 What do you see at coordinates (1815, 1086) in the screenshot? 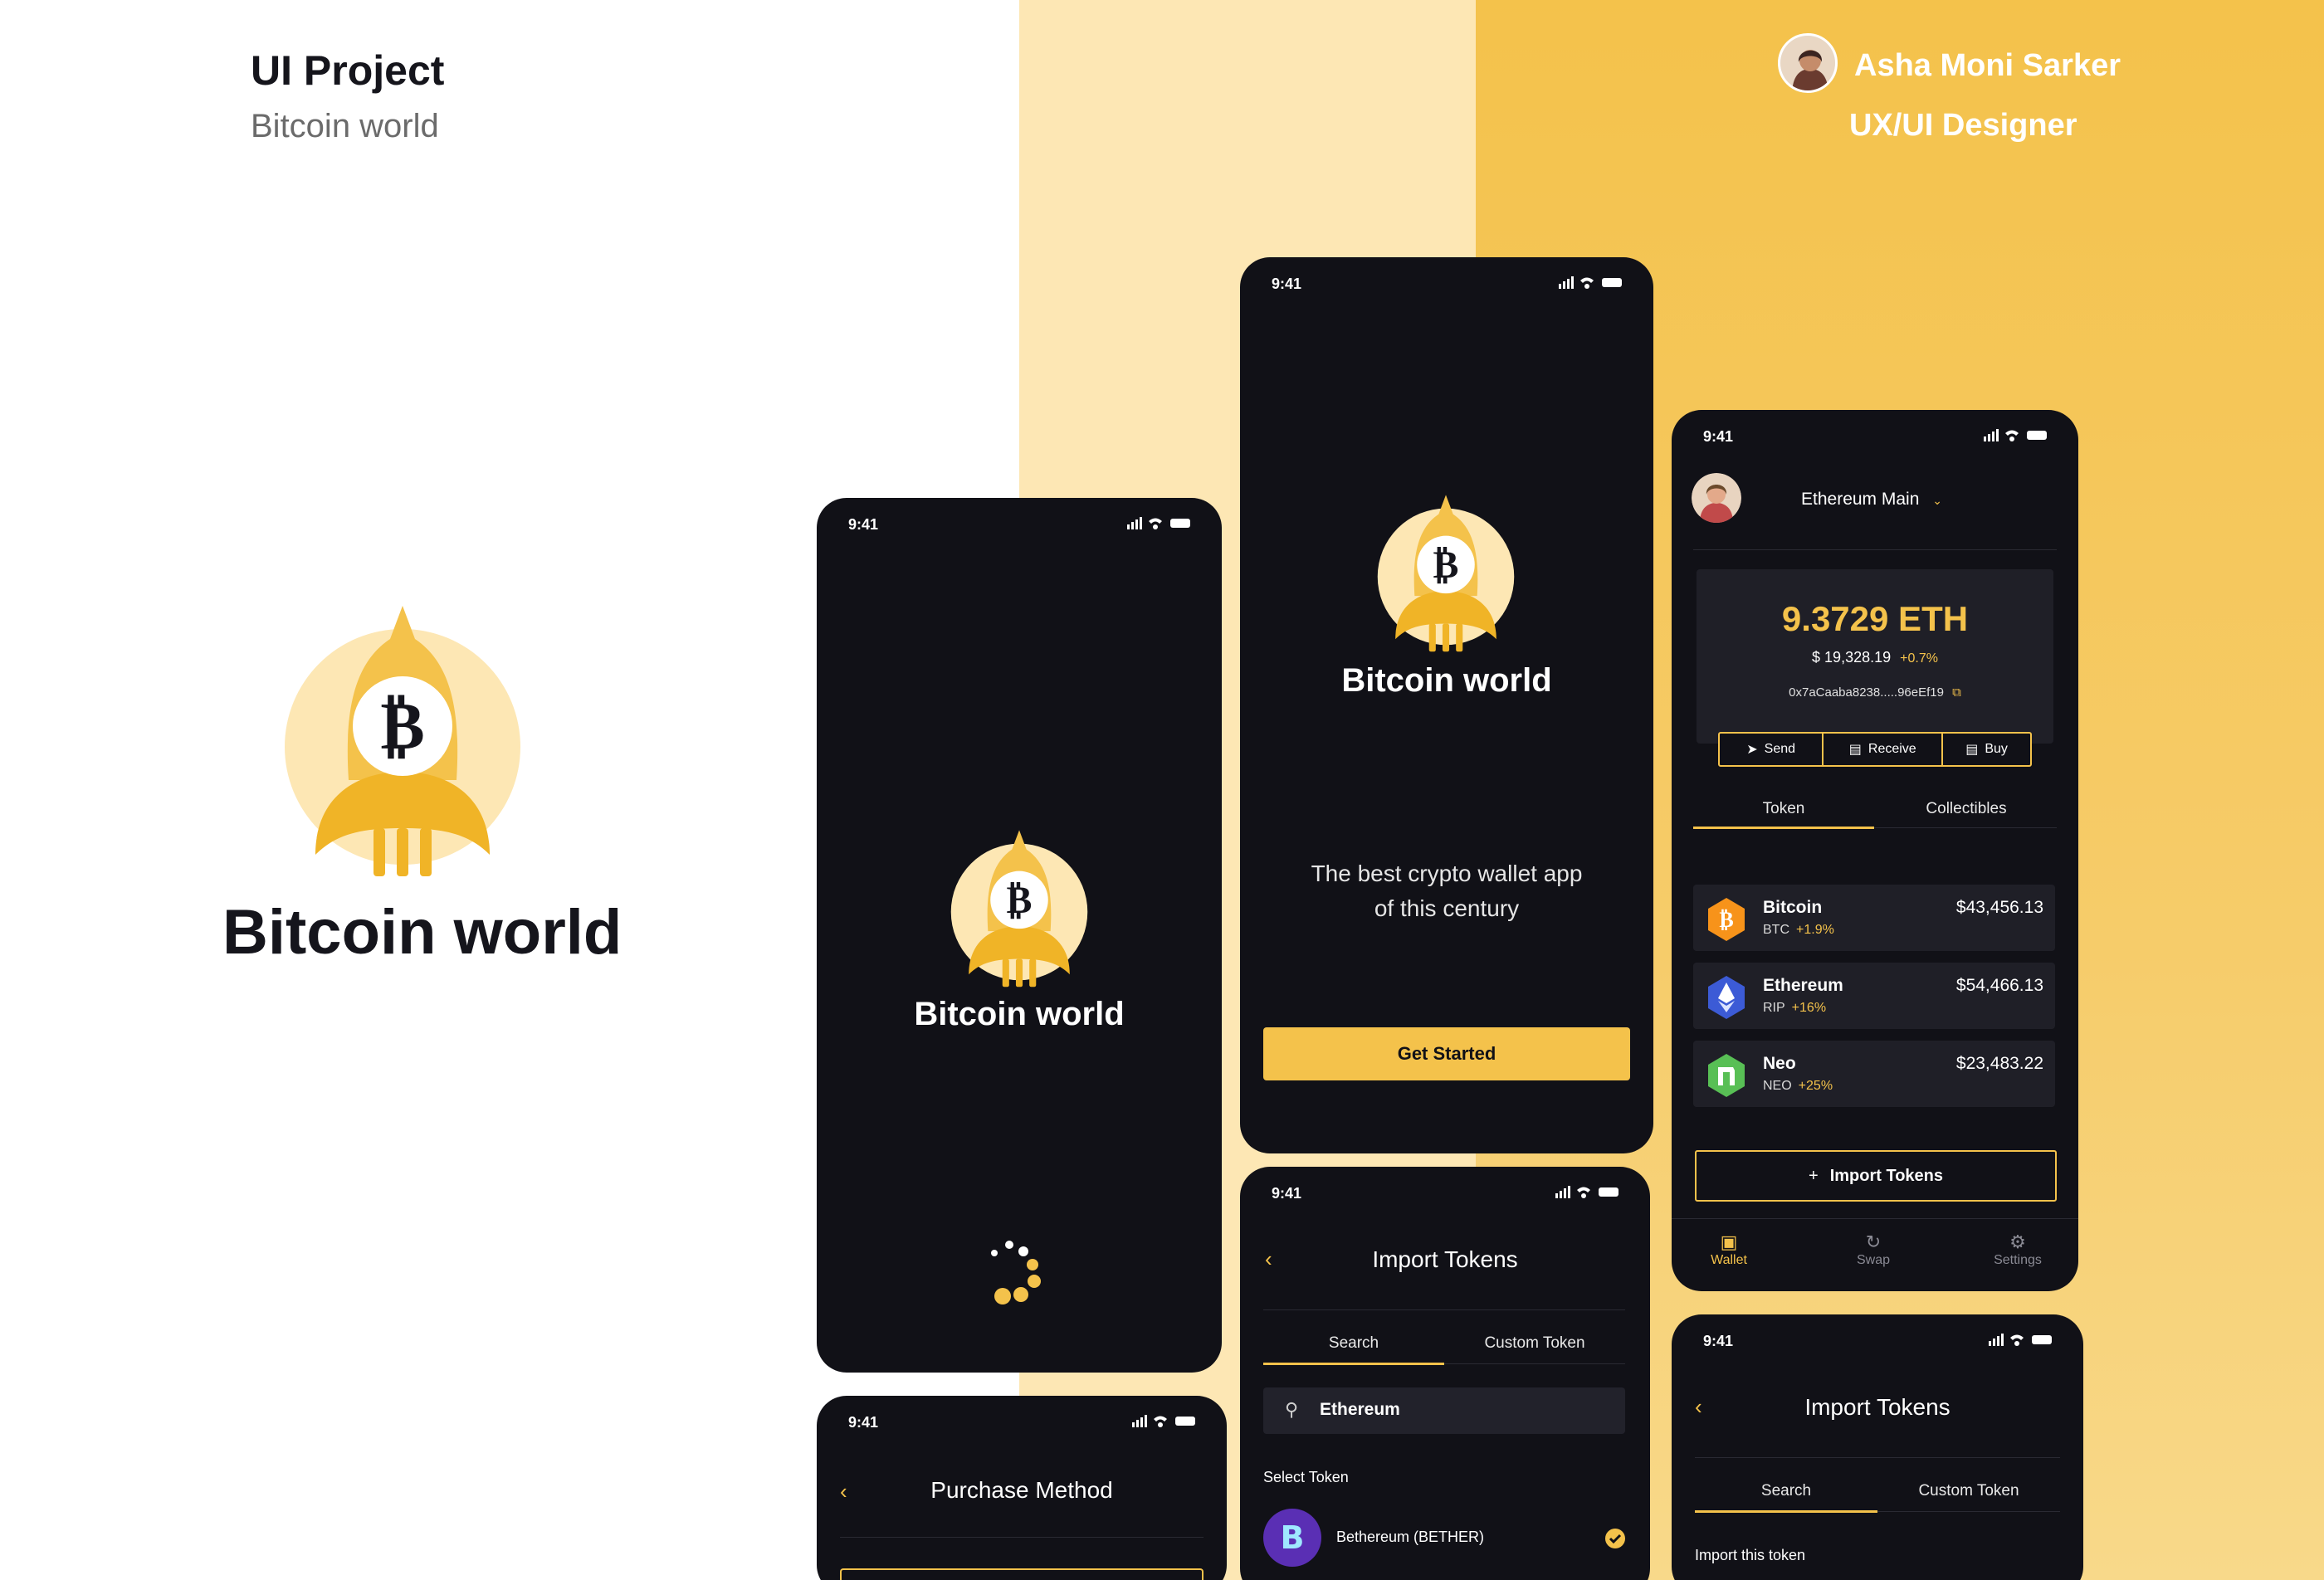
I see `token-change: +25%` at bounding box center [1815, 1086].